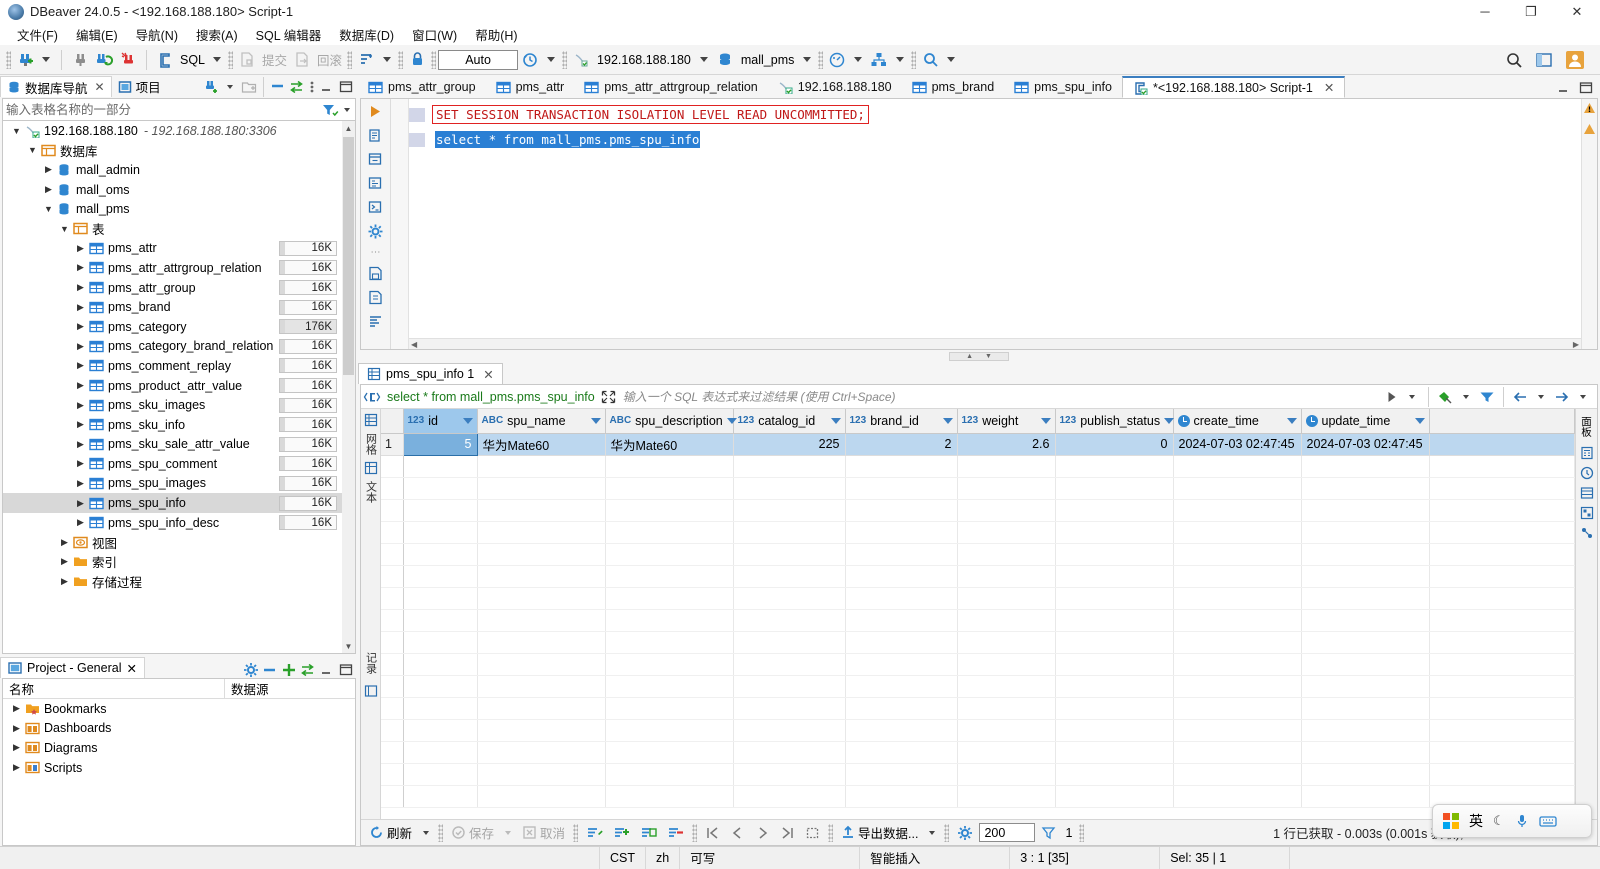 The width and height of the screenshot is (1600, 869). What do you see at coordinates (995, 139) in the screenshot?
I see `code-line-2: select * from mall_pms.pms_spu_info` at bounding box center [995, 139].